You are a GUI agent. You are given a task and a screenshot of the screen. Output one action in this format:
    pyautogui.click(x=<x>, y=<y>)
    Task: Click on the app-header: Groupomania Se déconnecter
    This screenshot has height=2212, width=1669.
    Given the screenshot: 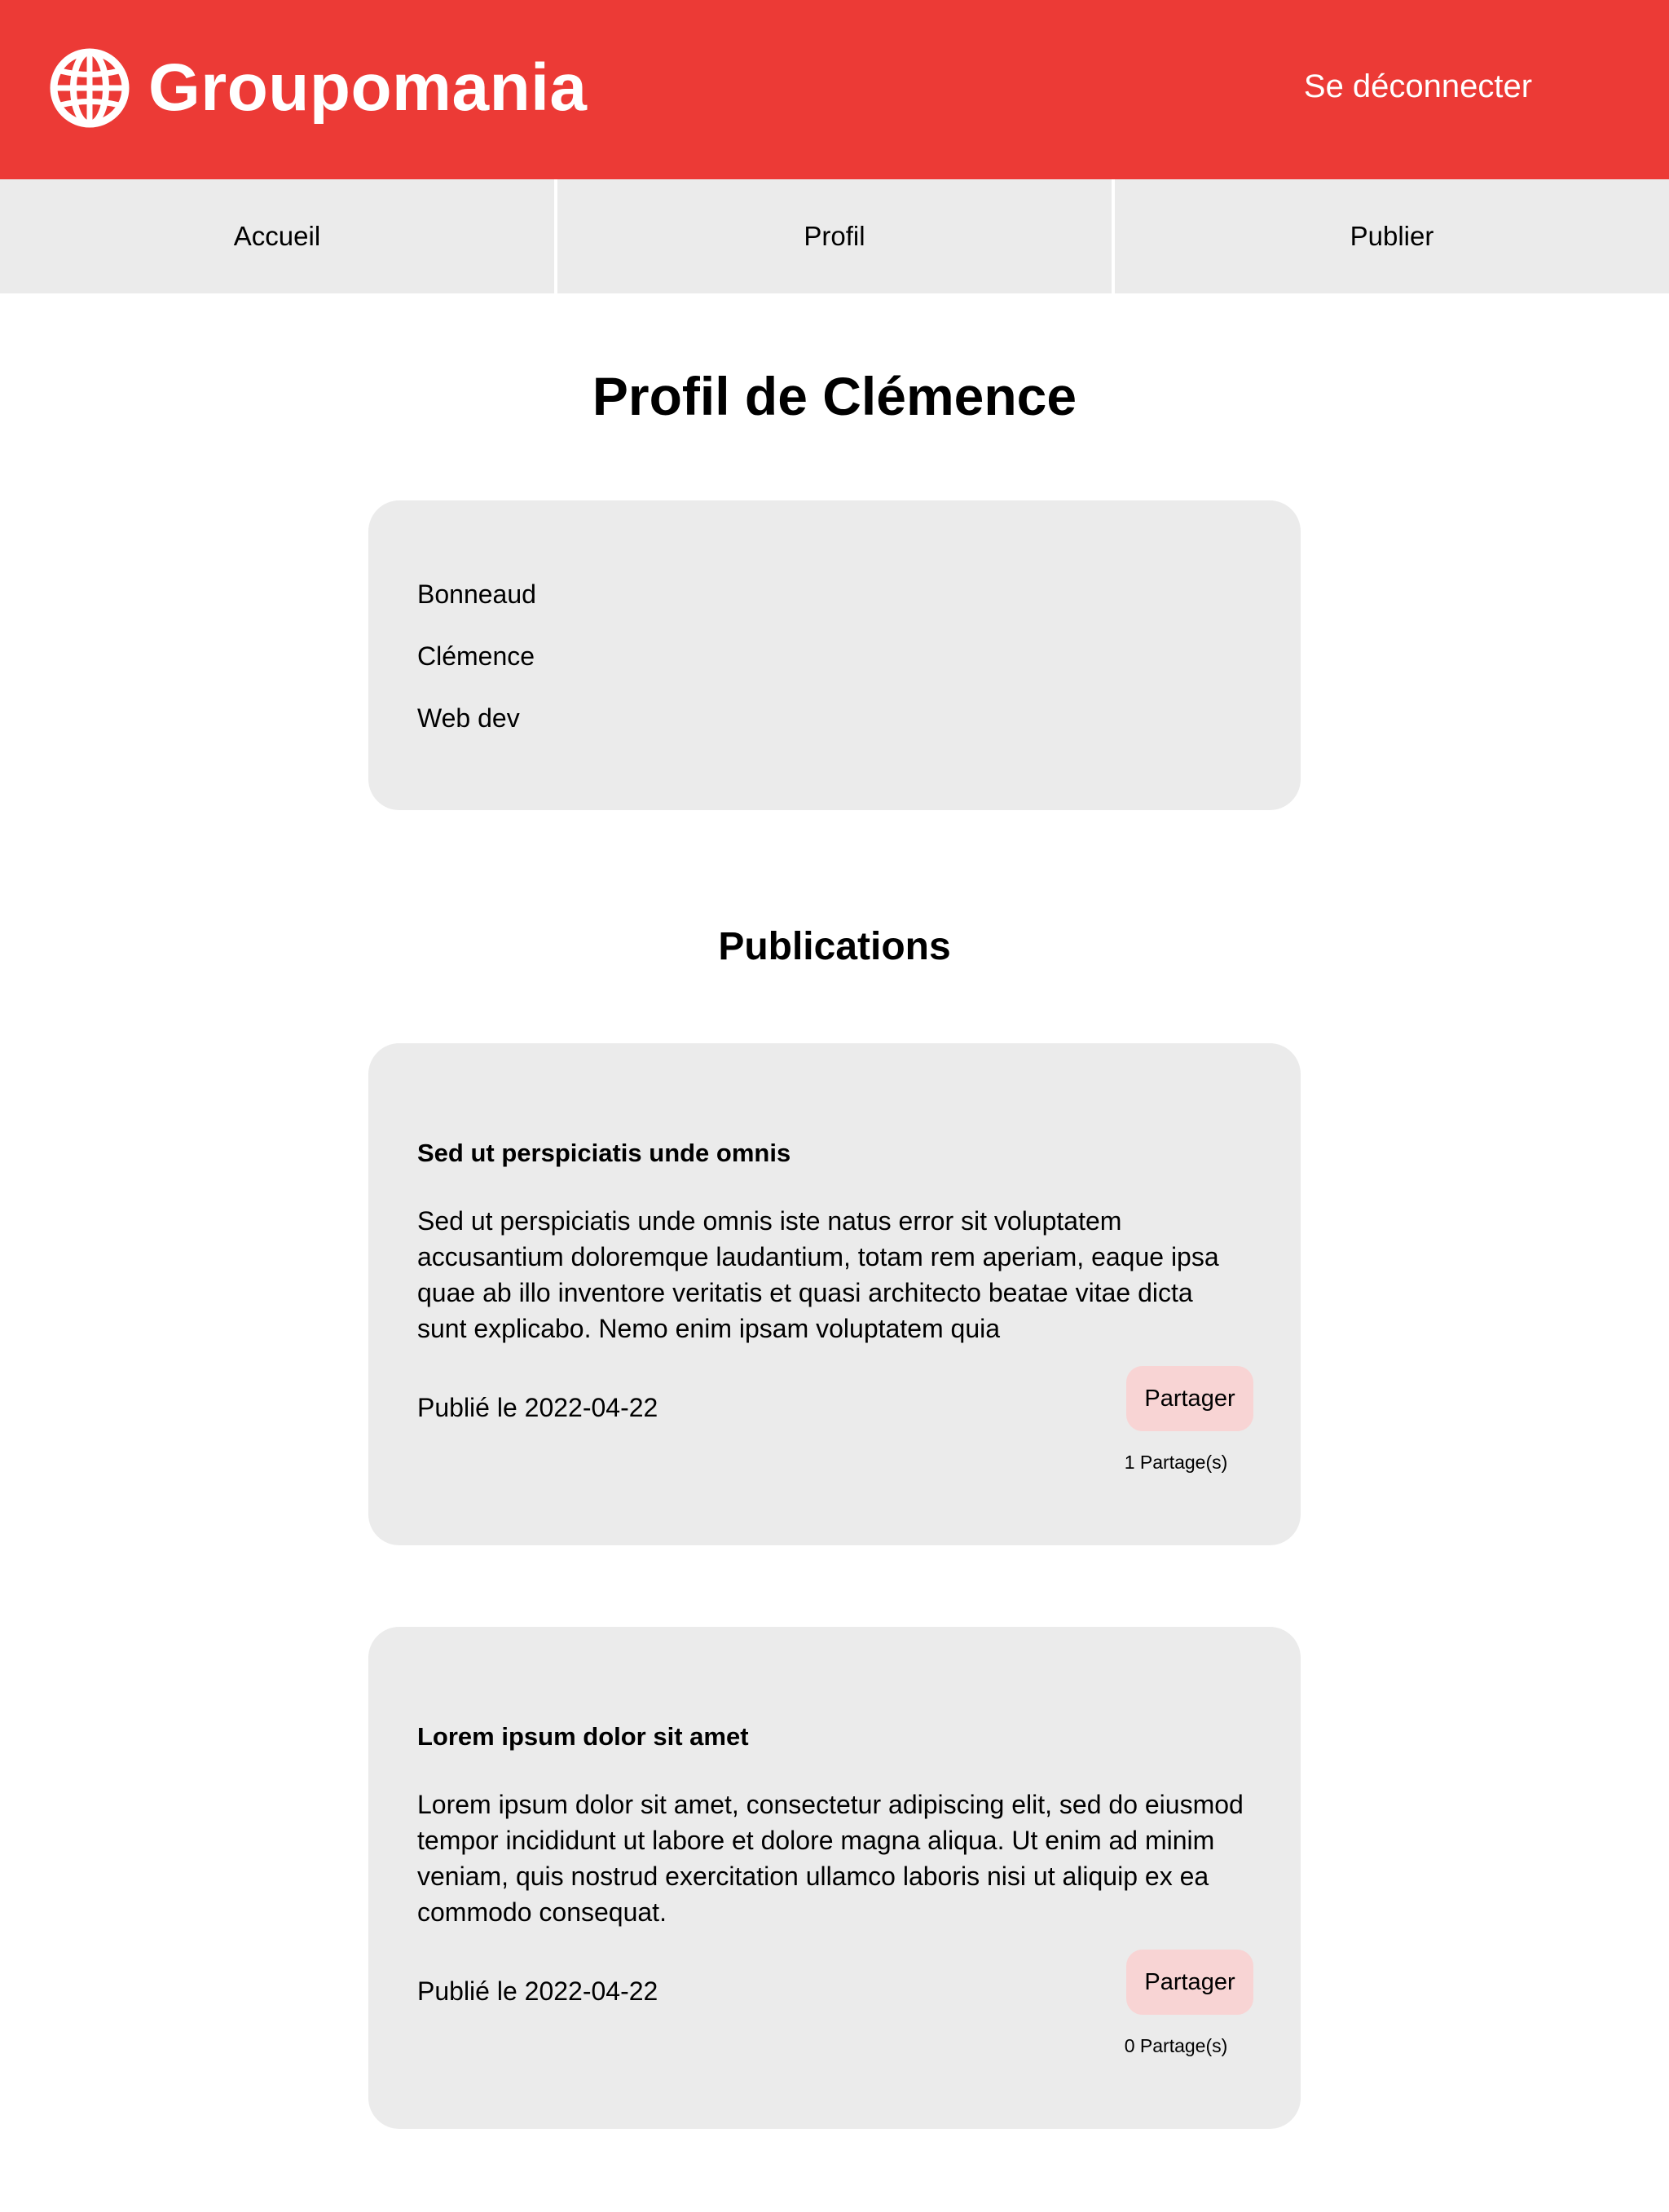 What is the action you would take?
    pyautogui.click(x=834, y=90)
    